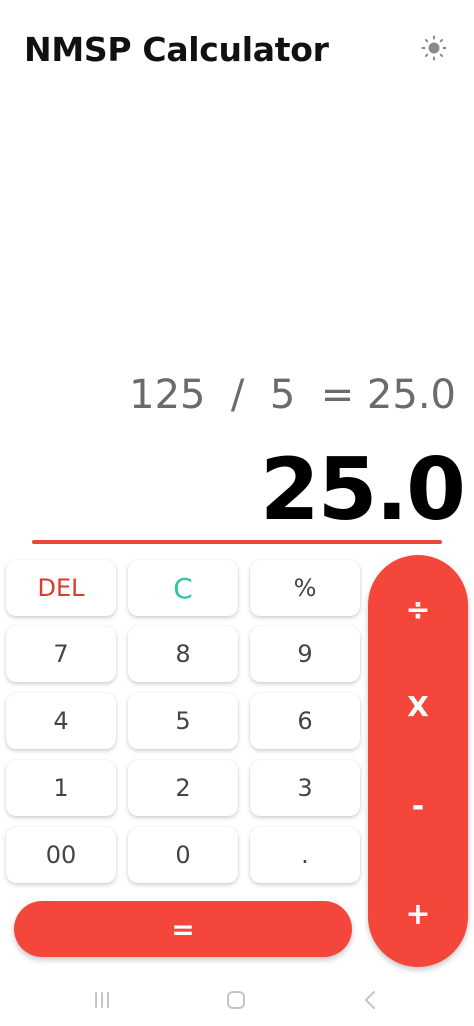 This screenshot has width=474, height=1026. I want to click on double-zero-button: 00, so click(61, 855).